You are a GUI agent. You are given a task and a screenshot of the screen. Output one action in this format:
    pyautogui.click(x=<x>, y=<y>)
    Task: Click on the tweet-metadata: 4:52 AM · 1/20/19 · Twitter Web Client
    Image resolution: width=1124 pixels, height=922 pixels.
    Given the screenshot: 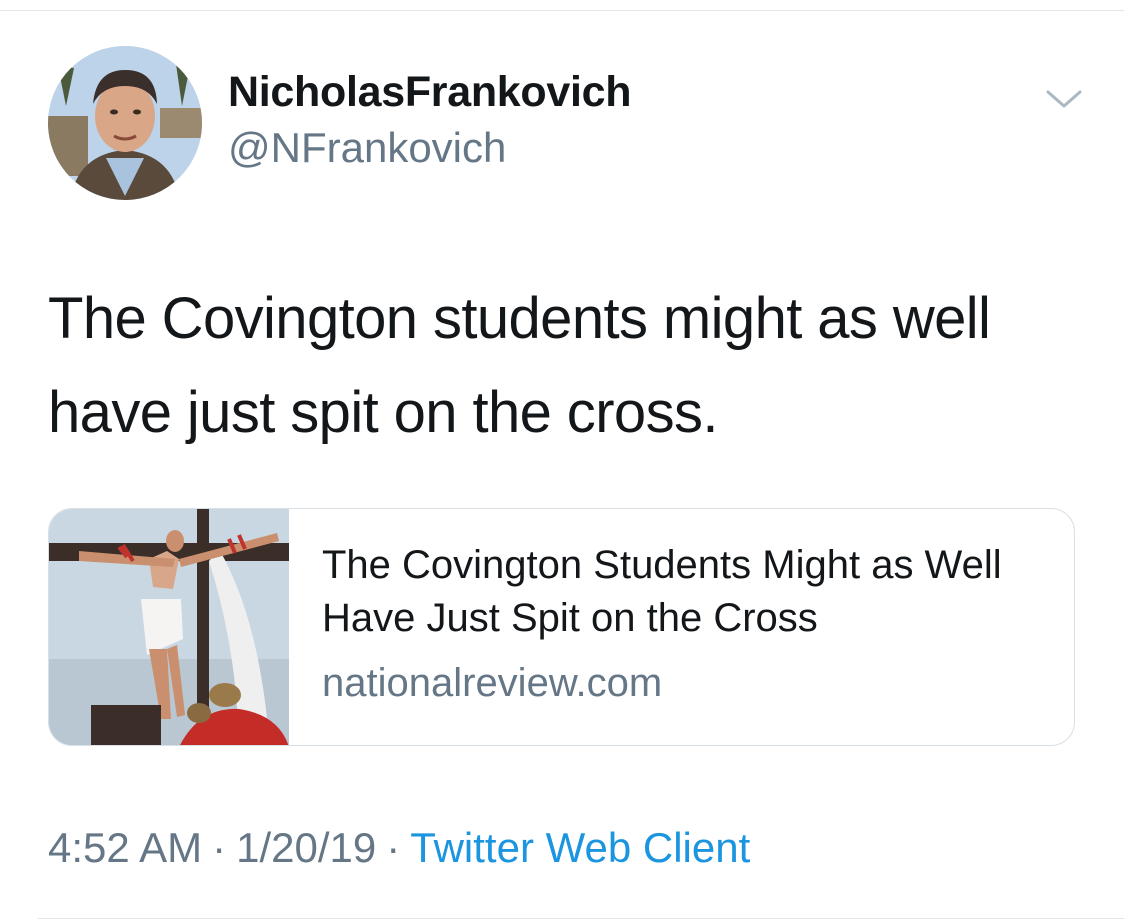 What is the action you would take?
    pyautogui.click(x=399, y=848)
    